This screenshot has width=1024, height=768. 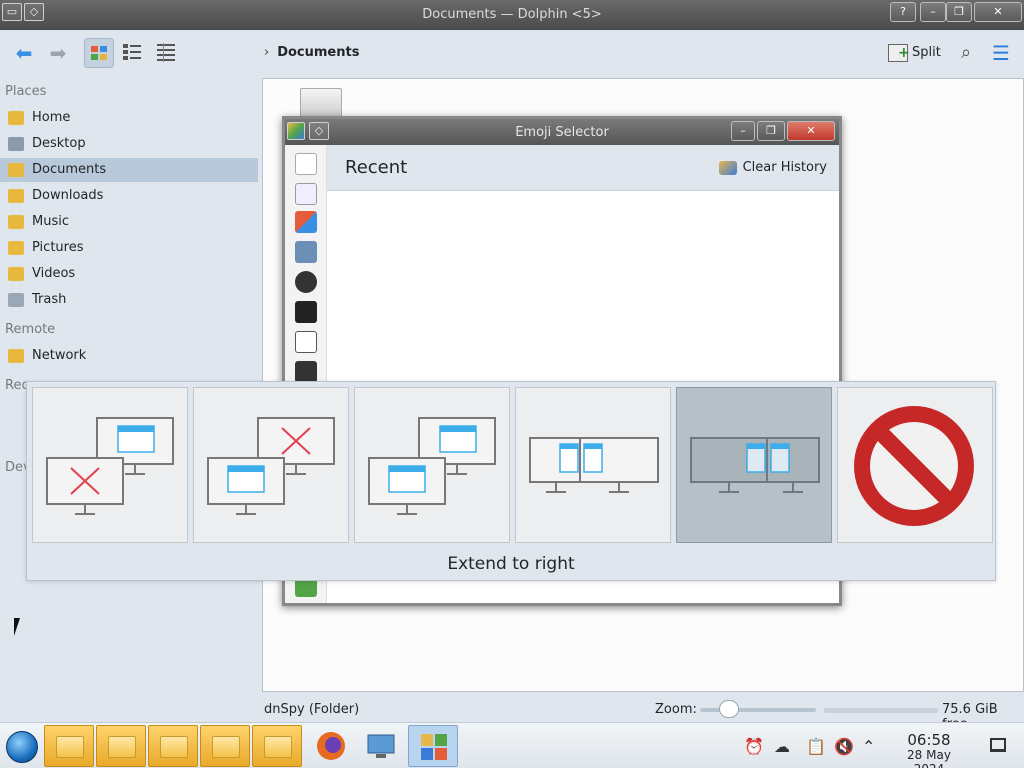 What do you see at coordinates (129, 248) in the screenshot?
I see `sidebar-item-pictures: Pictures` at bounding box center [129, 248].